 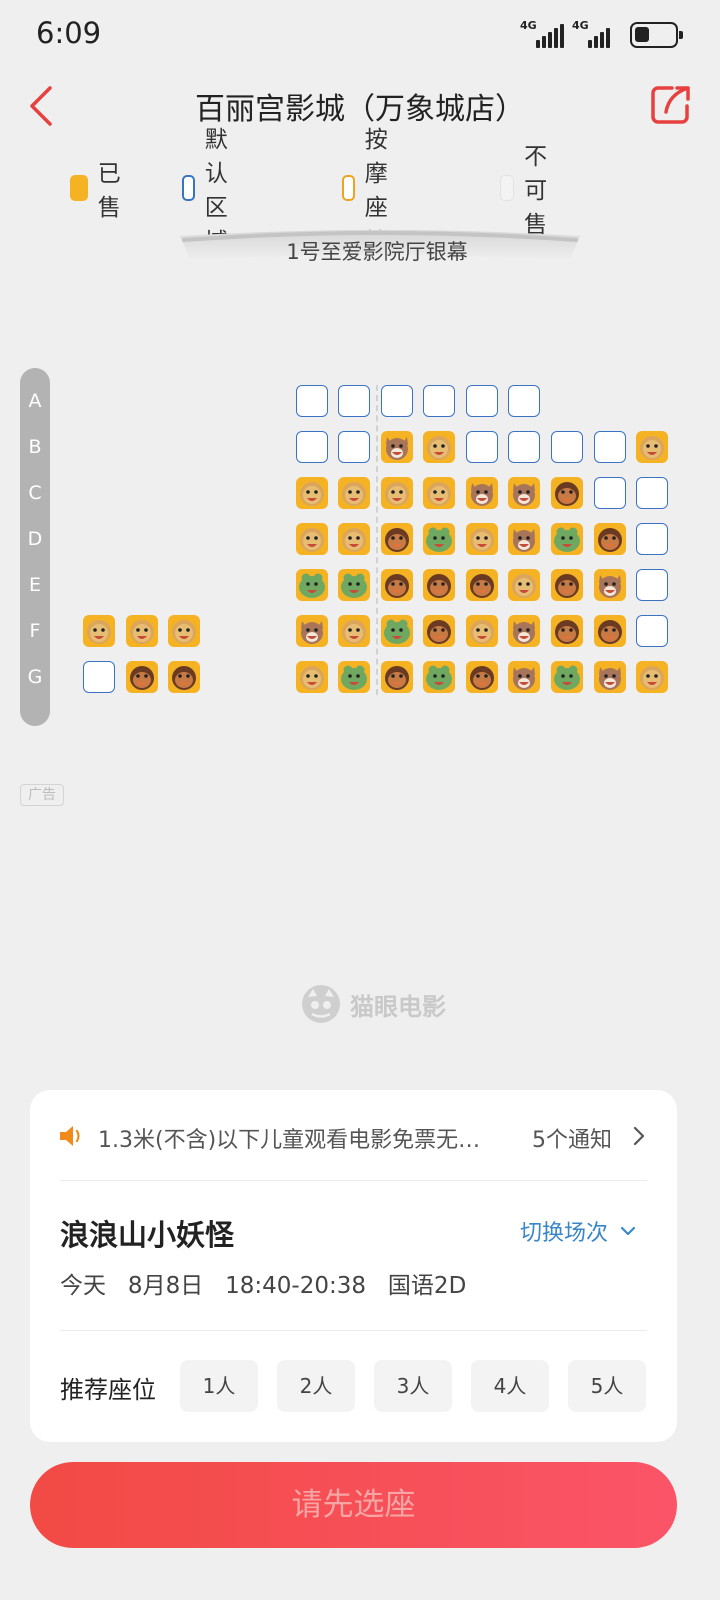 What do you see at coordinates (510, 1386) in the screenshot?
I see `recommend-4-person-button: 4人` at bounding box center [510, 1386].